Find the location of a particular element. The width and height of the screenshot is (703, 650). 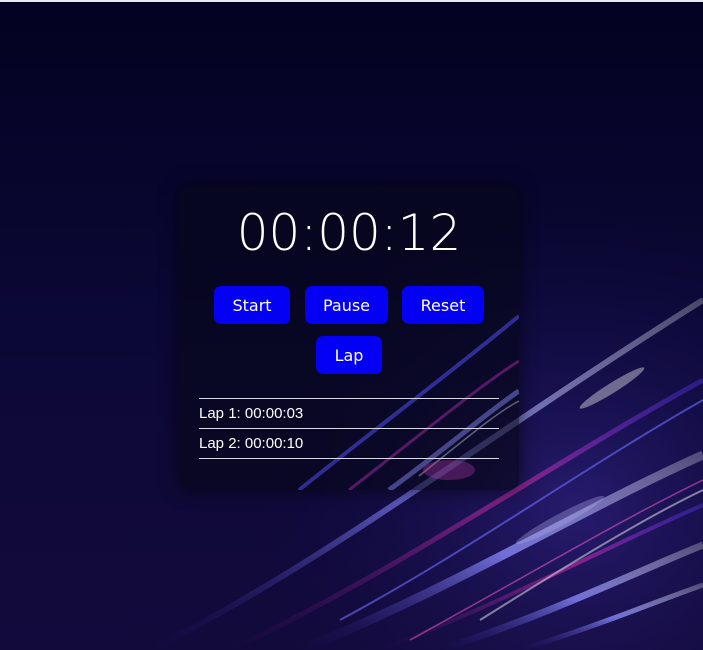

pause-button: Pause is located at coordinates (346, 305).